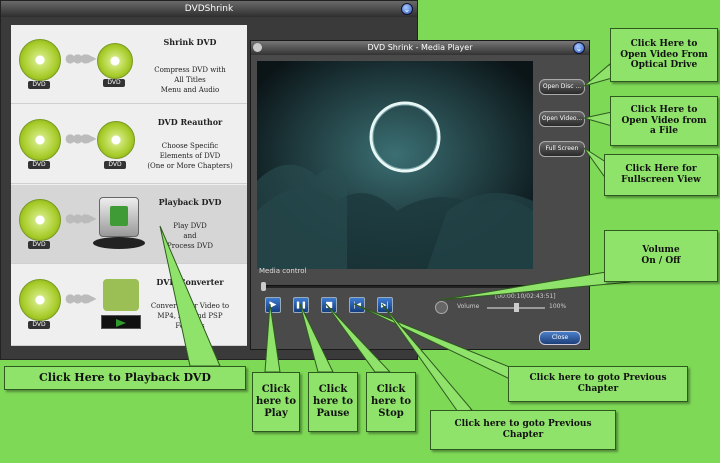  I want to click on callout-text: Volume On / Off, so click(661, 255).